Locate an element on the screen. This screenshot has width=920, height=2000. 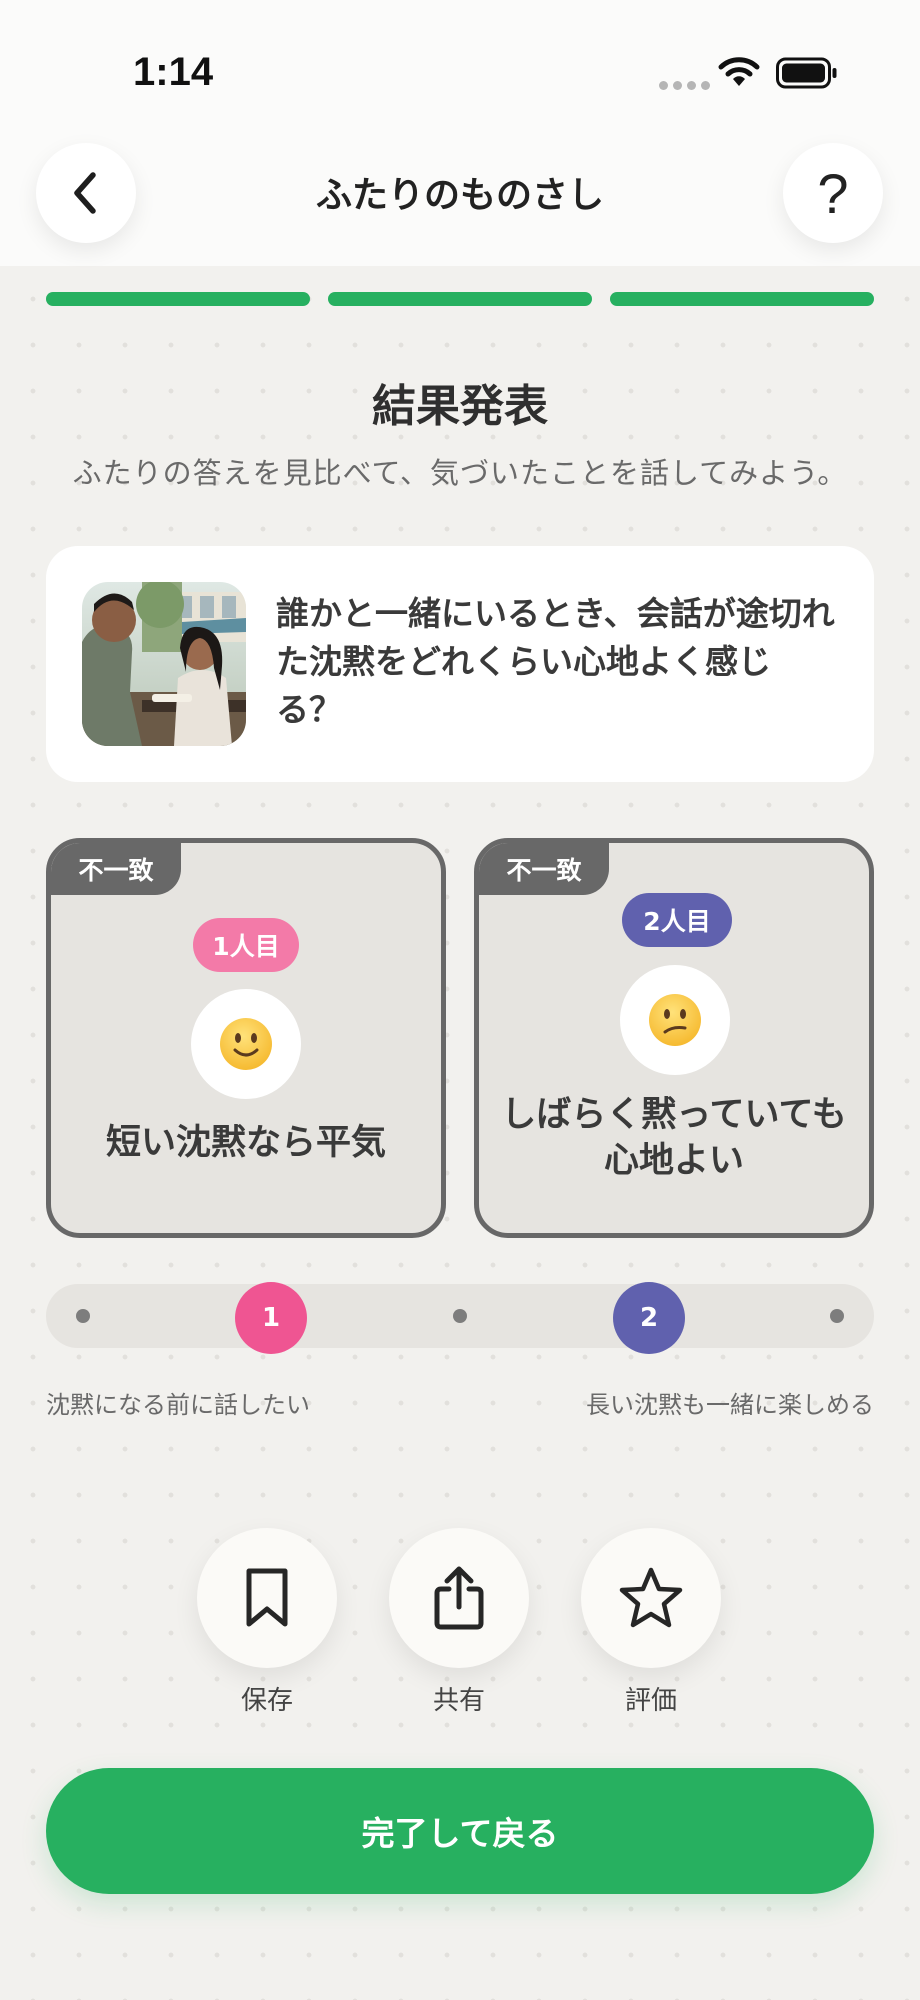
slightly-smiling-face-icon is located at coordinates (246, 1044).